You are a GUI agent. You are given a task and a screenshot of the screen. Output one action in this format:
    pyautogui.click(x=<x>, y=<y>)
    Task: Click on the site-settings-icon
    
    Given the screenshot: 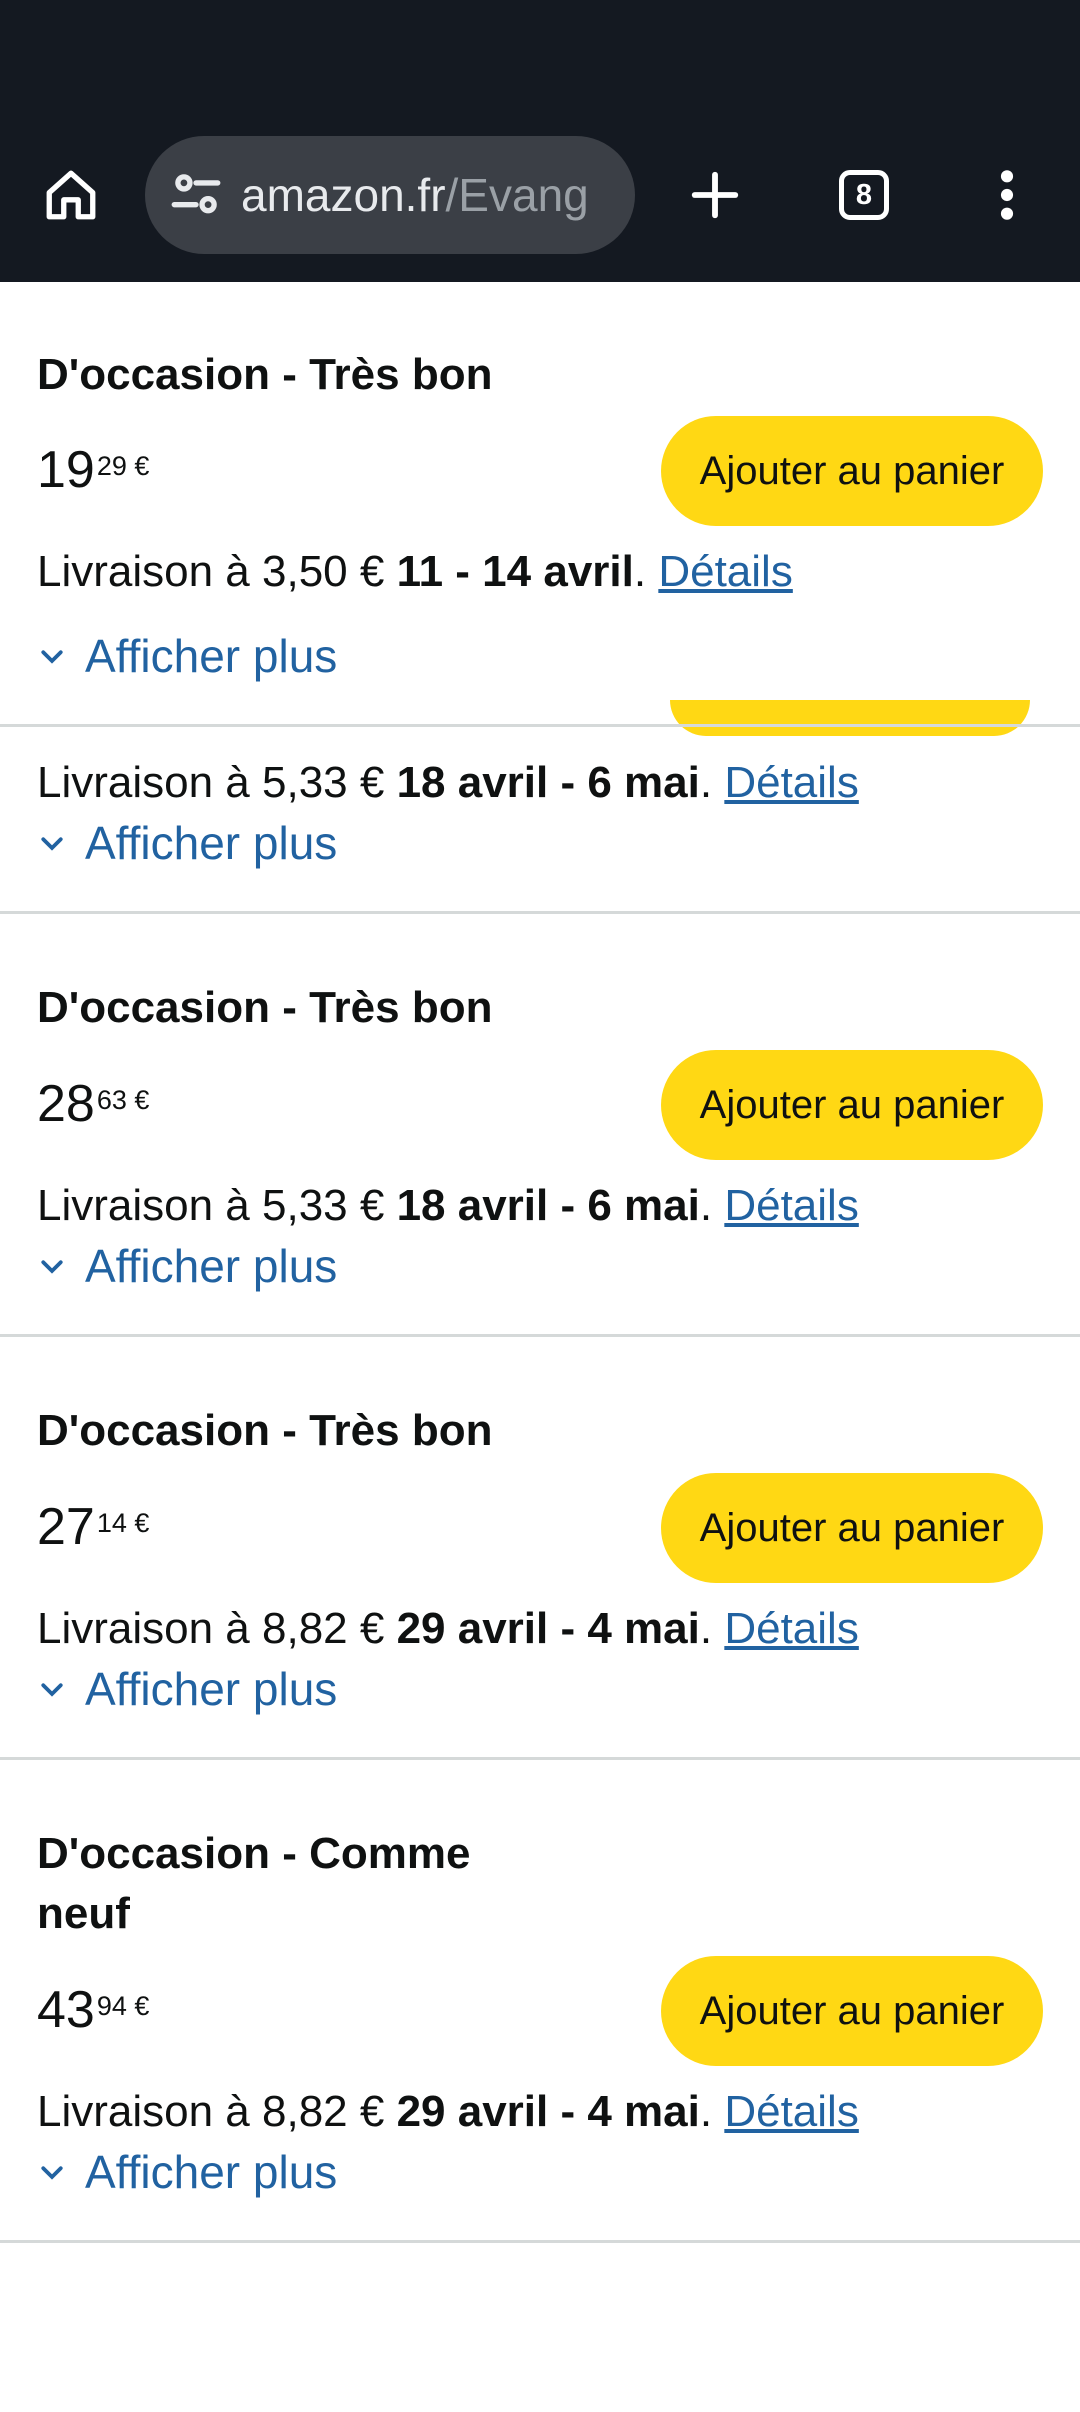 What is the action you would take?
    pyautogui.click(x=196, y=195)
    